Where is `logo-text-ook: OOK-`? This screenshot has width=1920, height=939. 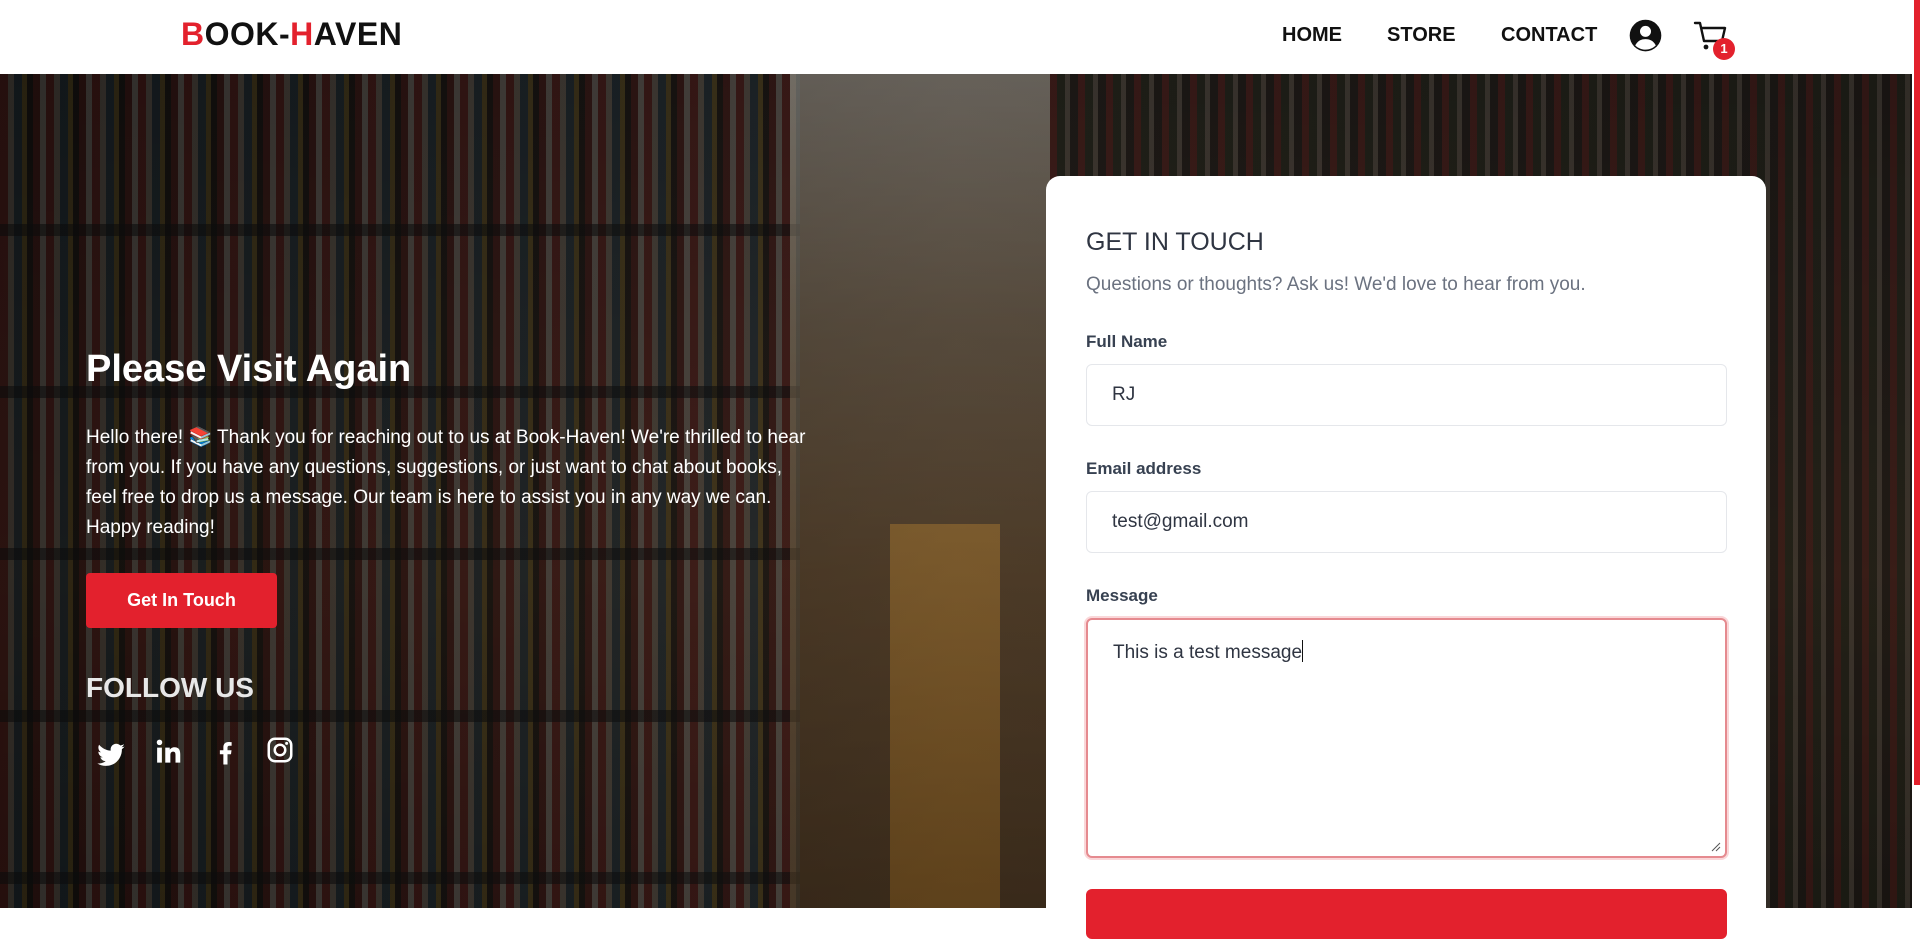
logo-text-ook: OOK- is located at coordinates (247, 34).